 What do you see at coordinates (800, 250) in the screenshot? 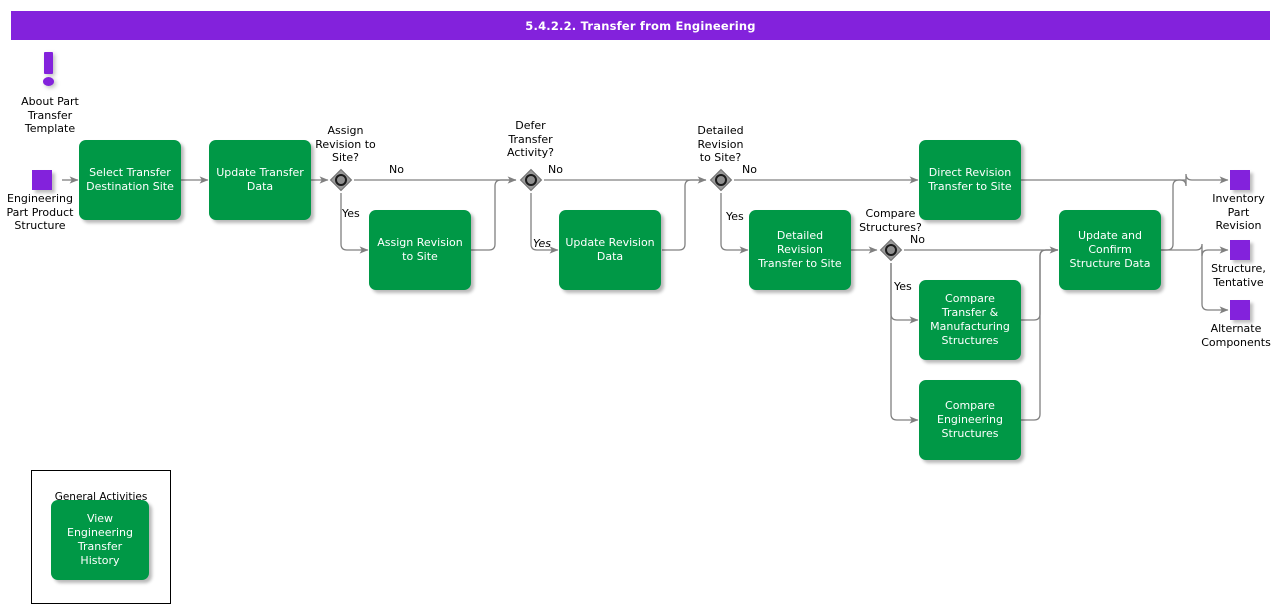
I see `task-detailed-revision-transfer-to-site: Detailed Revision Transfer to Site` at bounding box center [800, 250].